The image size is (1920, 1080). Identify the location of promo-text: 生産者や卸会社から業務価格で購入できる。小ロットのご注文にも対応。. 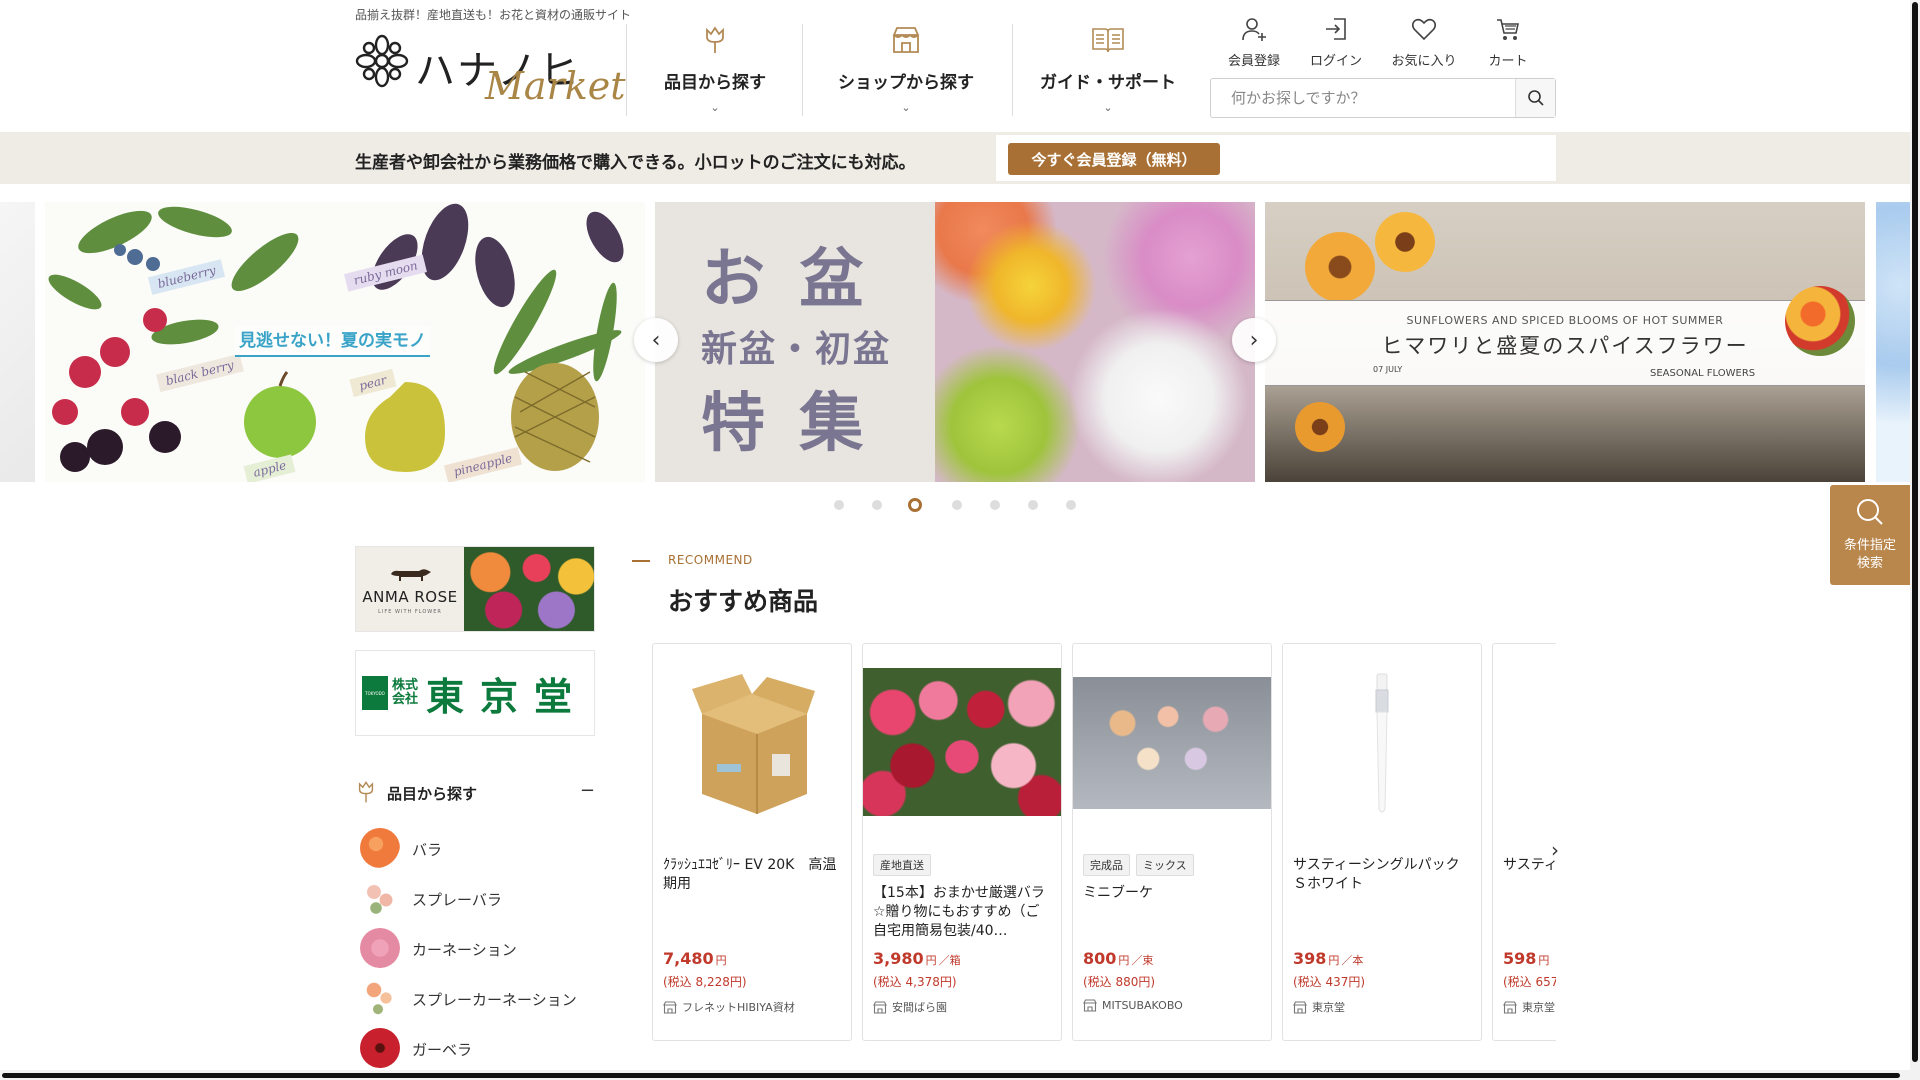
(635, 163).